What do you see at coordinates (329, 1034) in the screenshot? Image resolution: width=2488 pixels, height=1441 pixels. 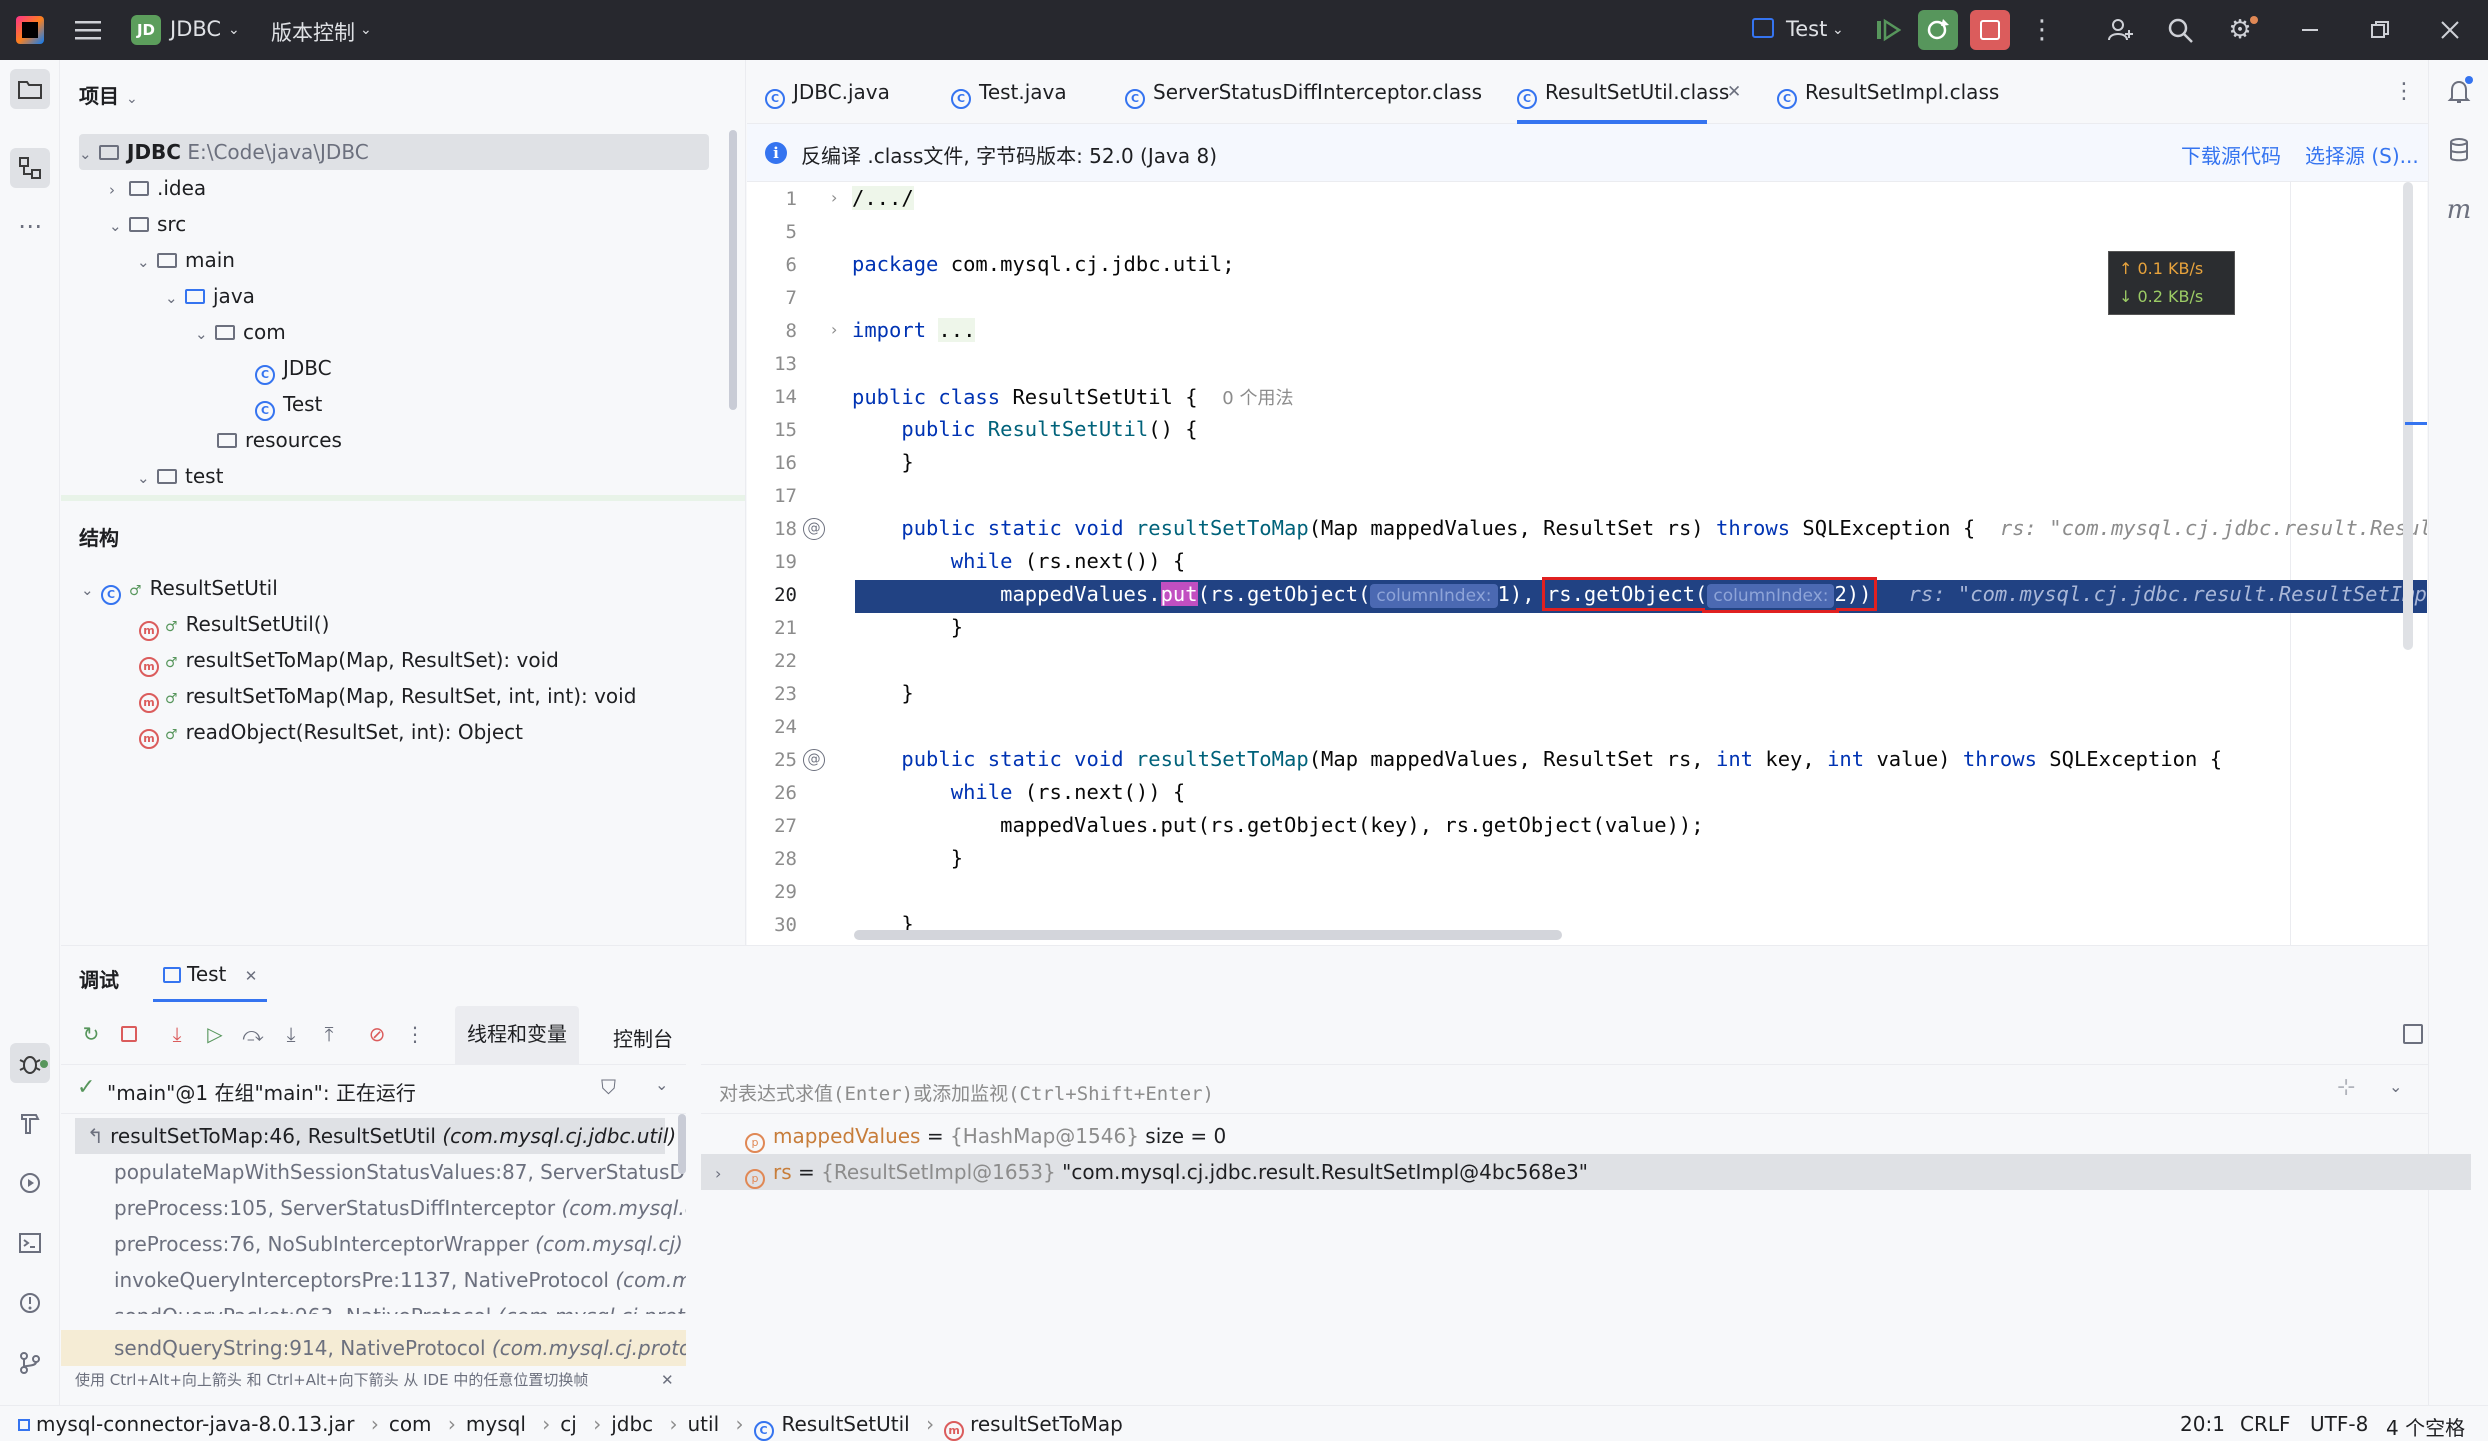 I see `step-out-icon: ⤒` at bounding box center [329, 1034].